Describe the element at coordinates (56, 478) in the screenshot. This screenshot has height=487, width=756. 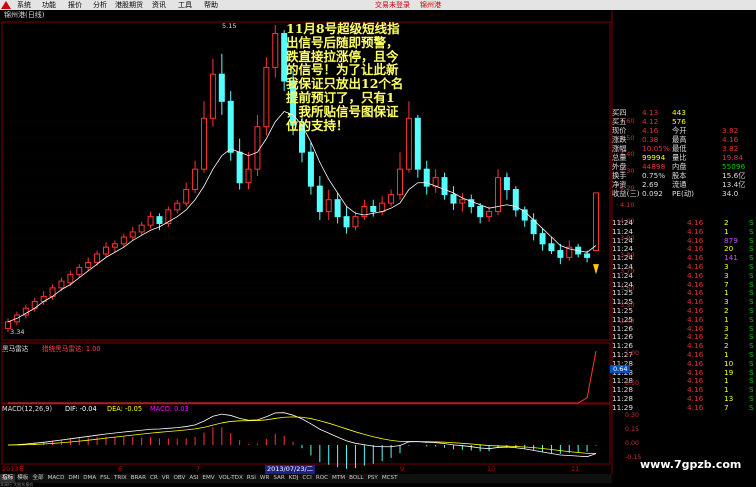
I see `indicator-tab-macd: MACD` at that location.